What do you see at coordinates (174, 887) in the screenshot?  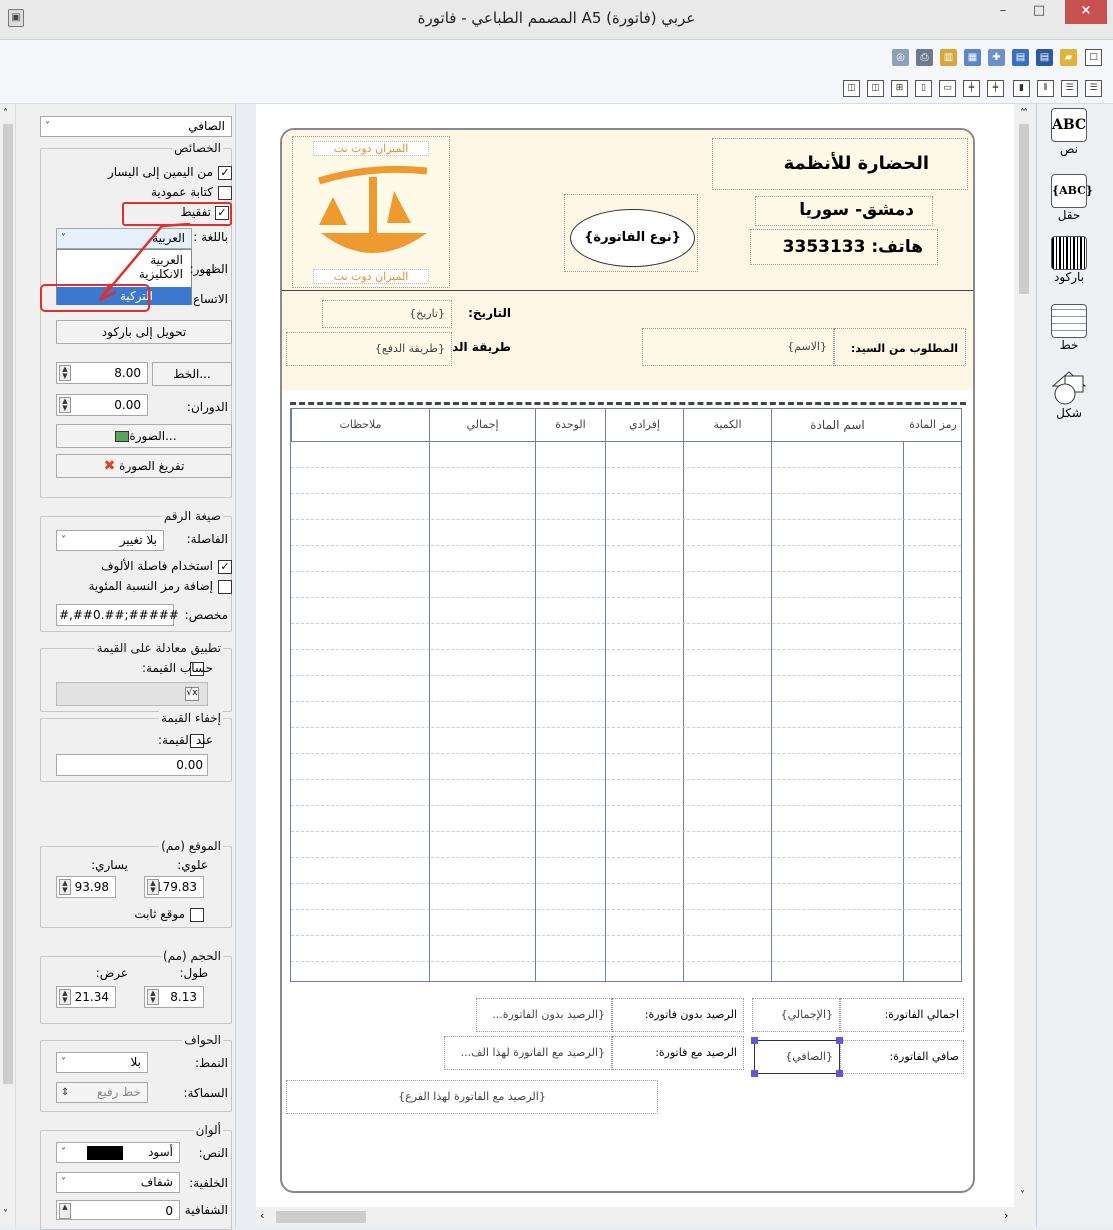 I see `top-spinner: ▲ ▼ 179.83` at bounding box center [174, 887].